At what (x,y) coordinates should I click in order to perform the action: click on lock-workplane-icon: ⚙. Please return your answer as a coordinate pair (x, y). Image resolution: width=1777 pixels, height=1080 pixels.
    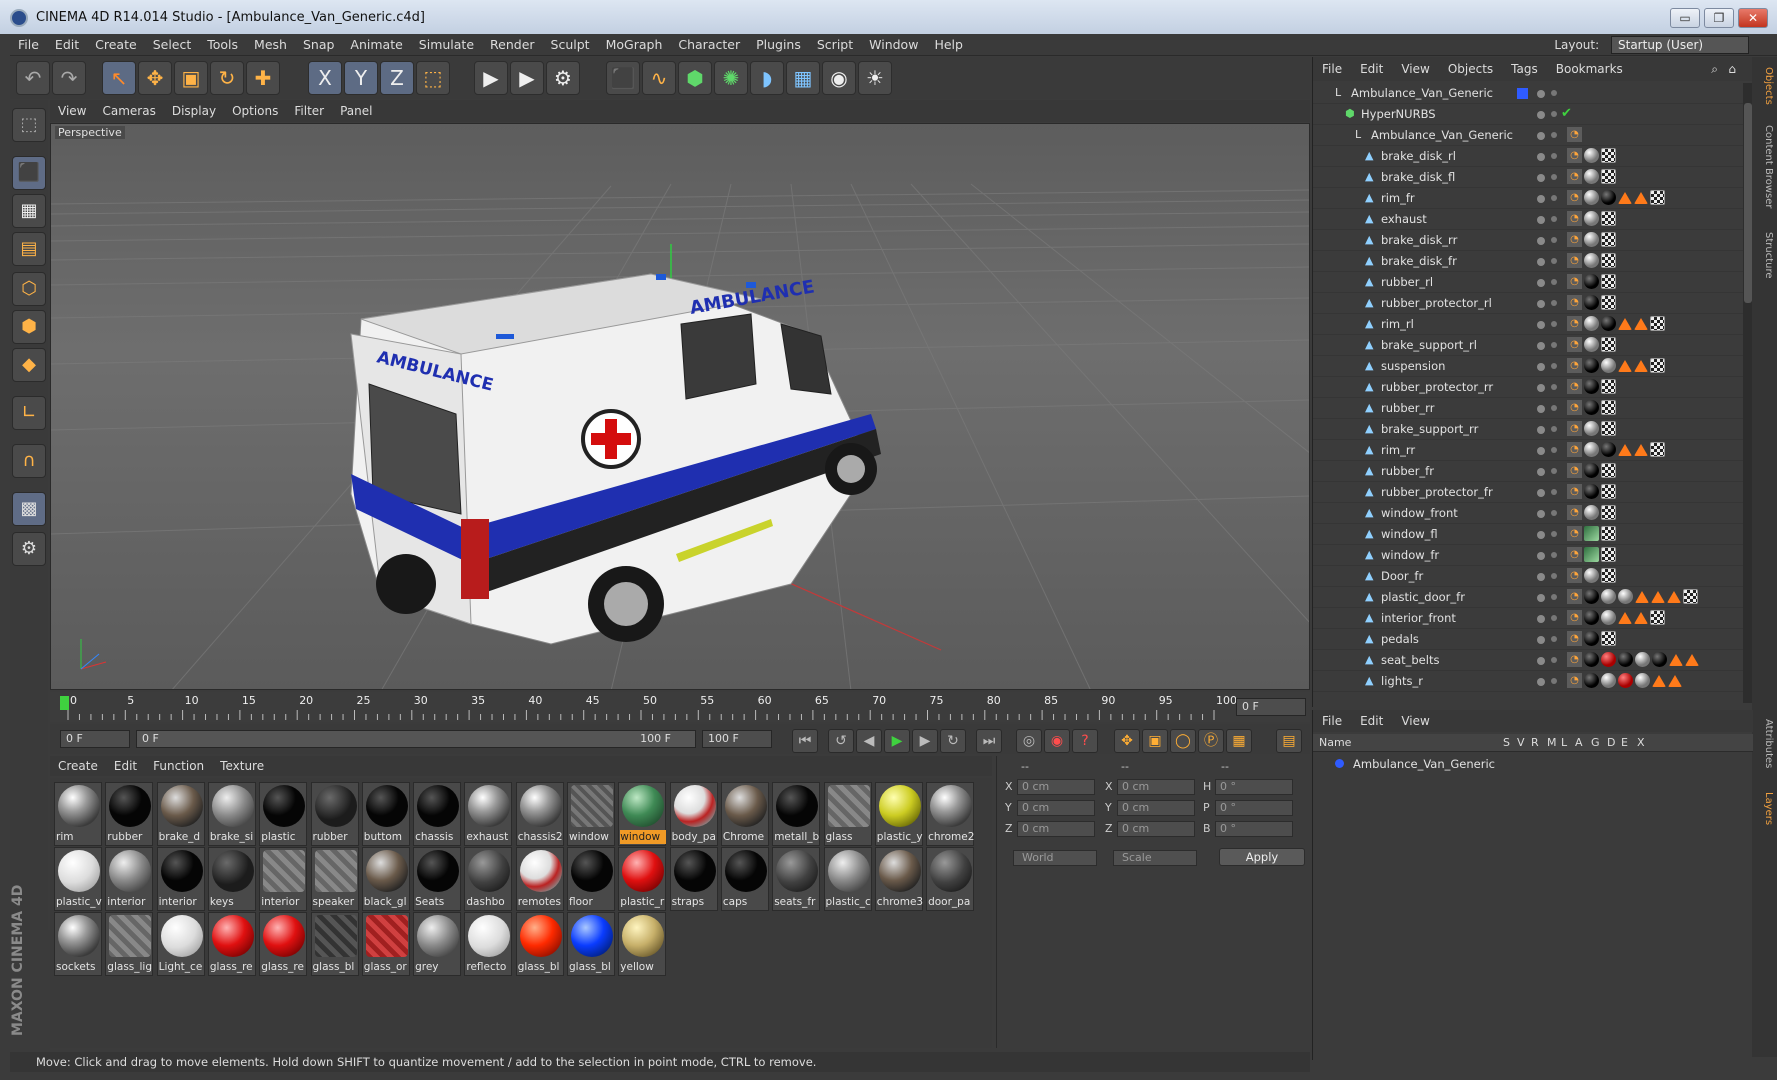
    Looking at the image, I should click on (29, 549).